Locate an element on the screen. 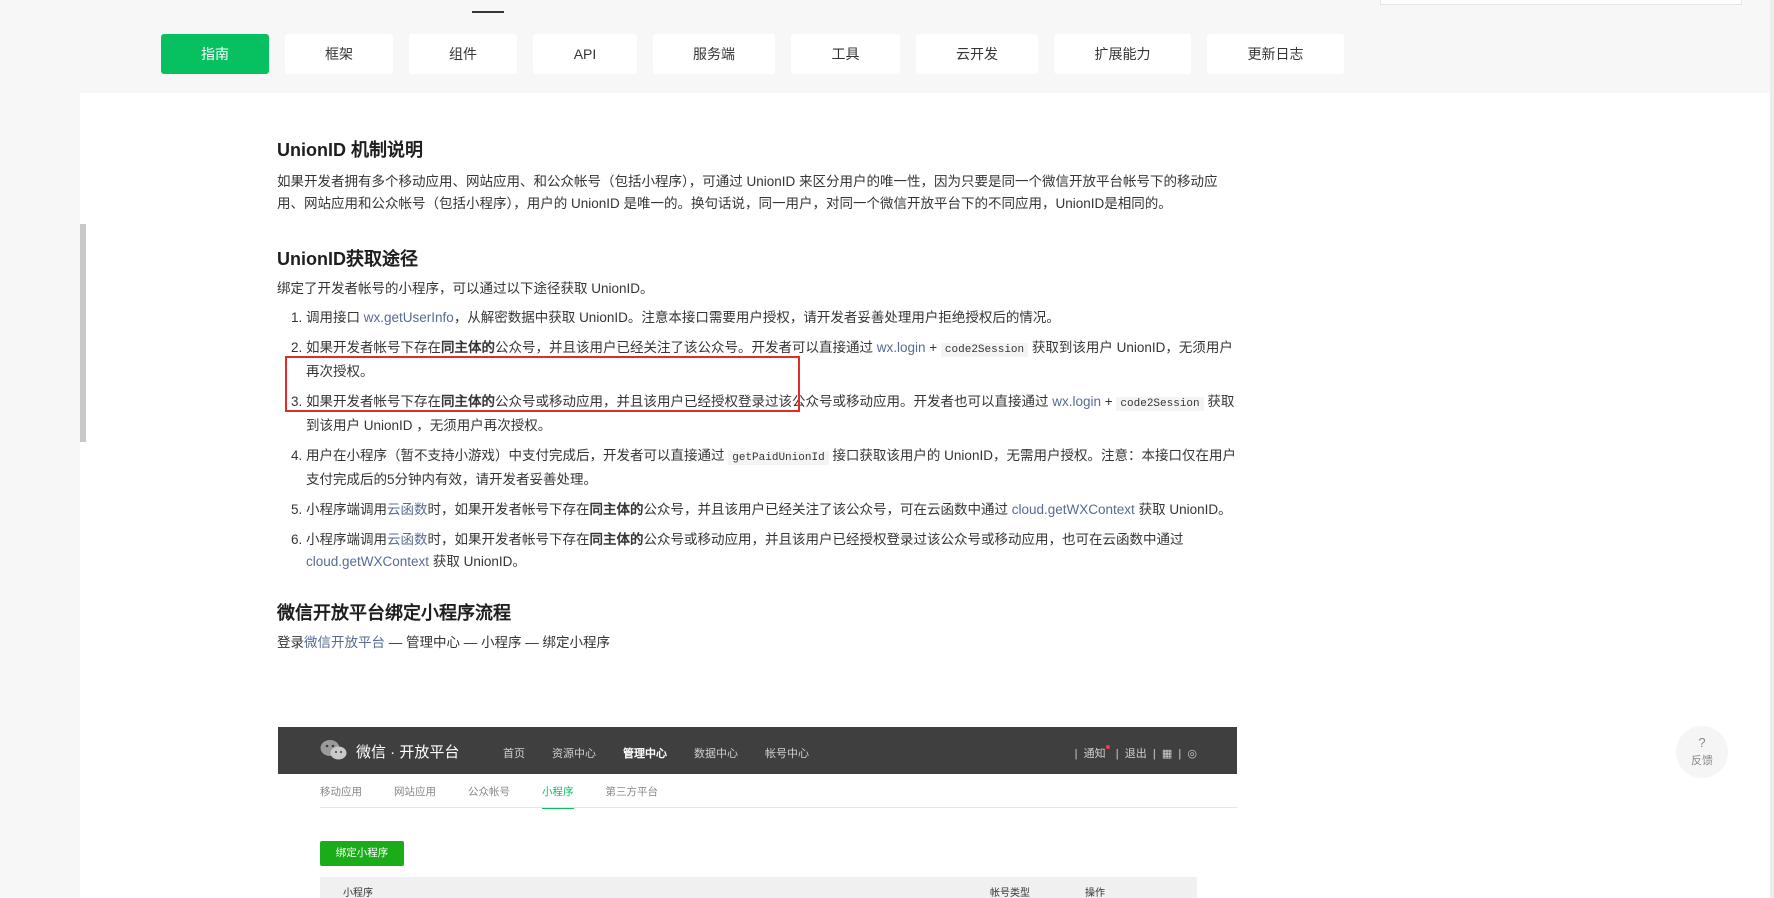  tab-components: 组件 is located at coordinates (463, 54).